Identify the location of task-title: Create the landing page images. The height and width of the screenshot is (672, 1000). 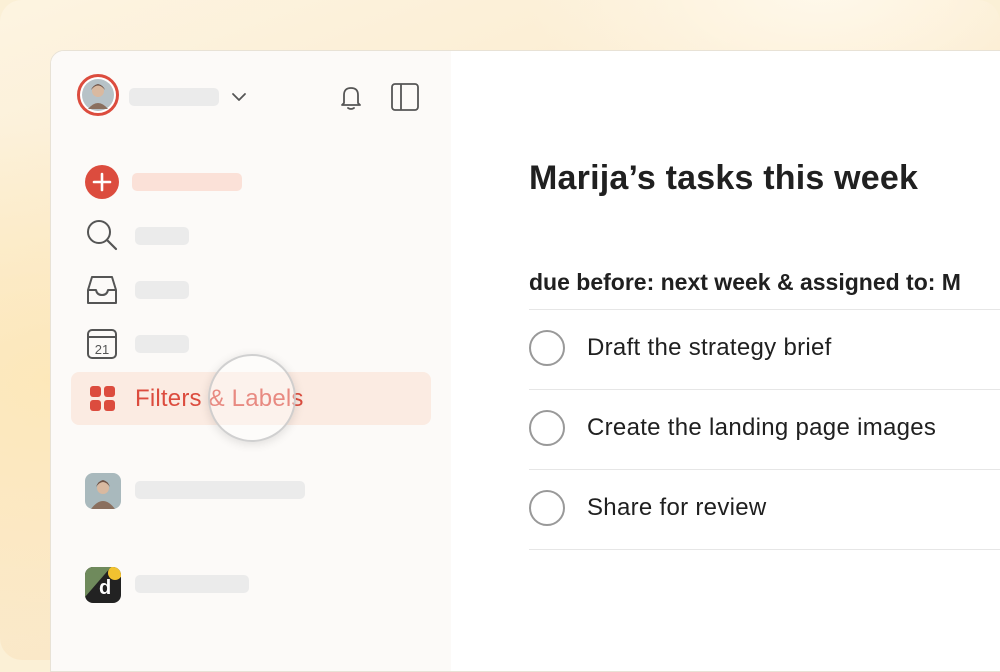
(761, 428).